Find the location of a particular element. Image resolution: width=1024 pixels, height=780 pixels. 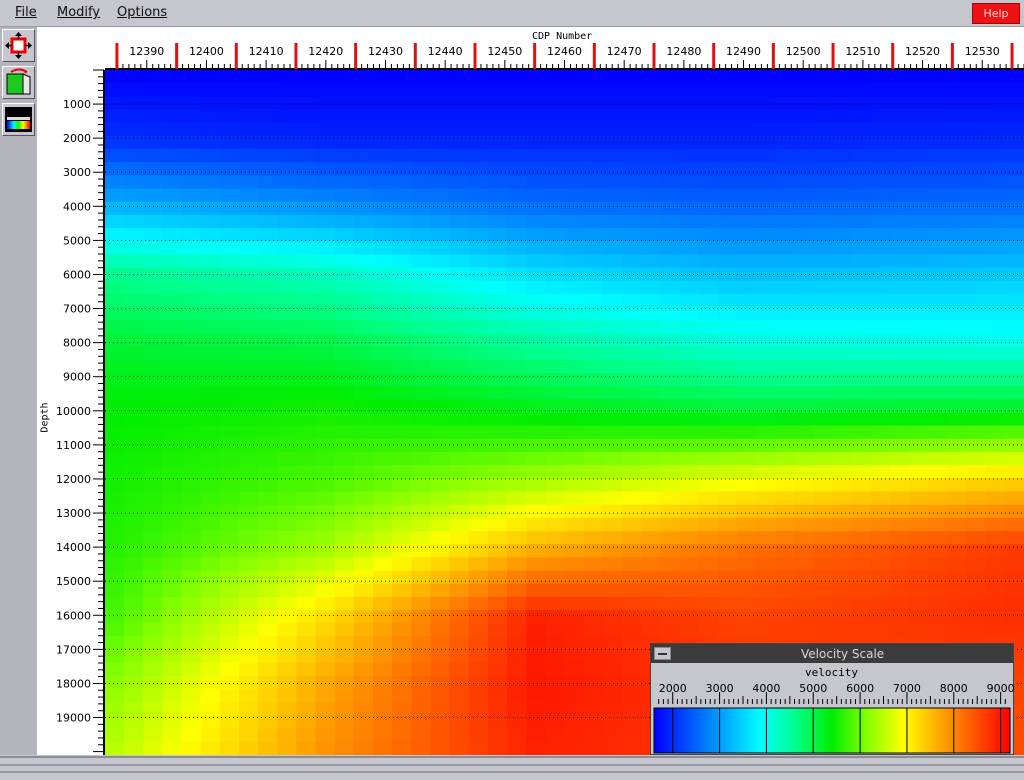

velocity-scale-title: Velocity Scale is located at coordinates (843, 654).